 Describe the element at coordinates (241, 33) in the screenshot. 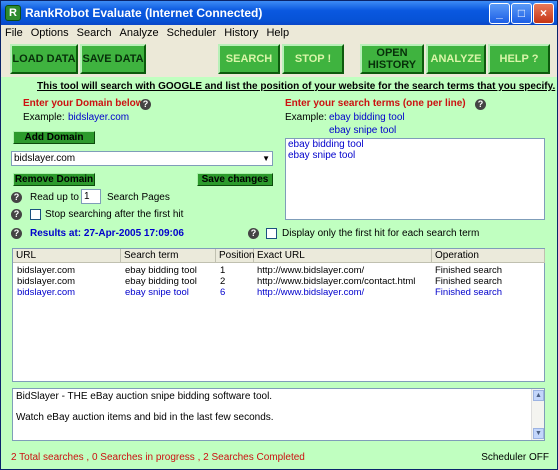

I see `menu-history: History` at that location.